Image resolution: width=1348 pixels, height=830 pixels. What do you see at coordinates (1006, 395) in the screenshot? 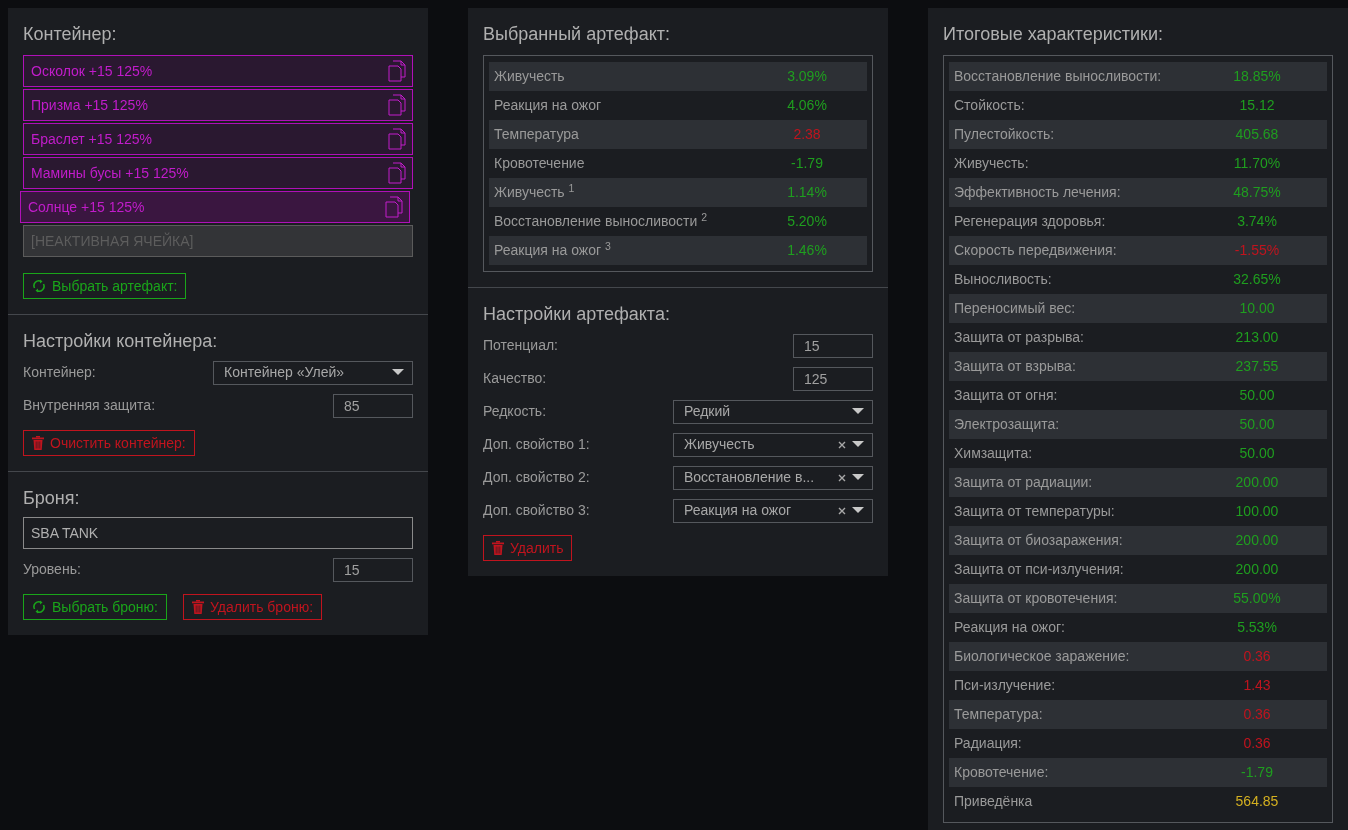
I see `stat-label: Защита от огня:` at bounding box center [1006, 395].